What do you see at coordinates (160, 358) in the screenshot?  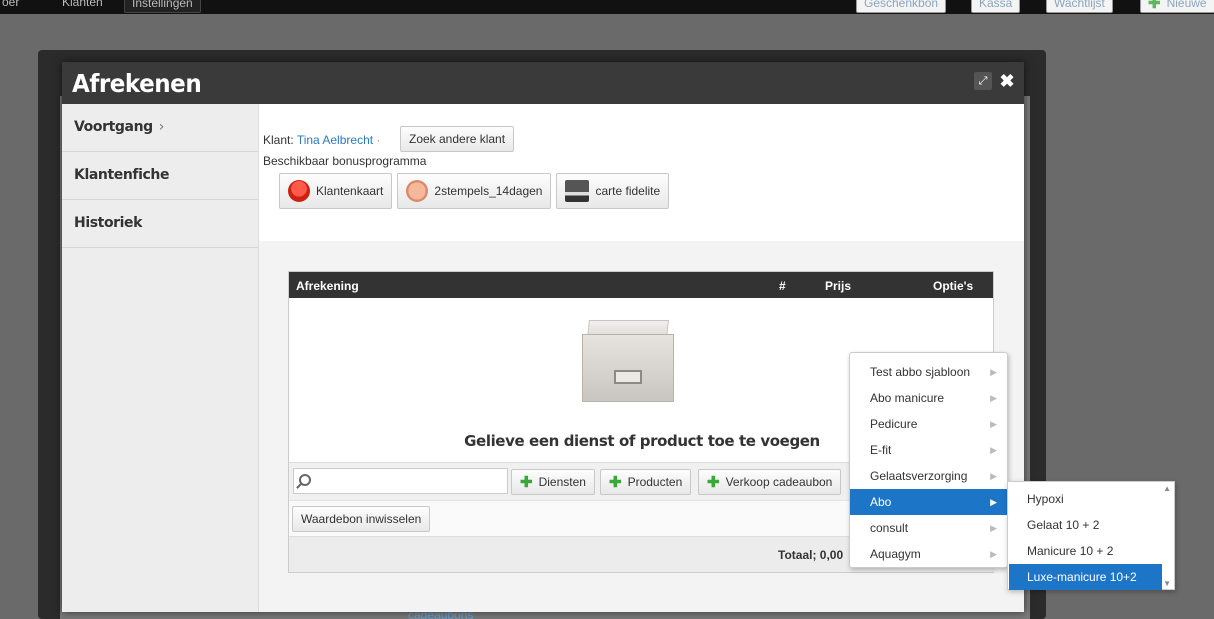 I see `modal-sidebar: Voortgang › Klantenfiche Historiek` at bounding box center [160, 358].